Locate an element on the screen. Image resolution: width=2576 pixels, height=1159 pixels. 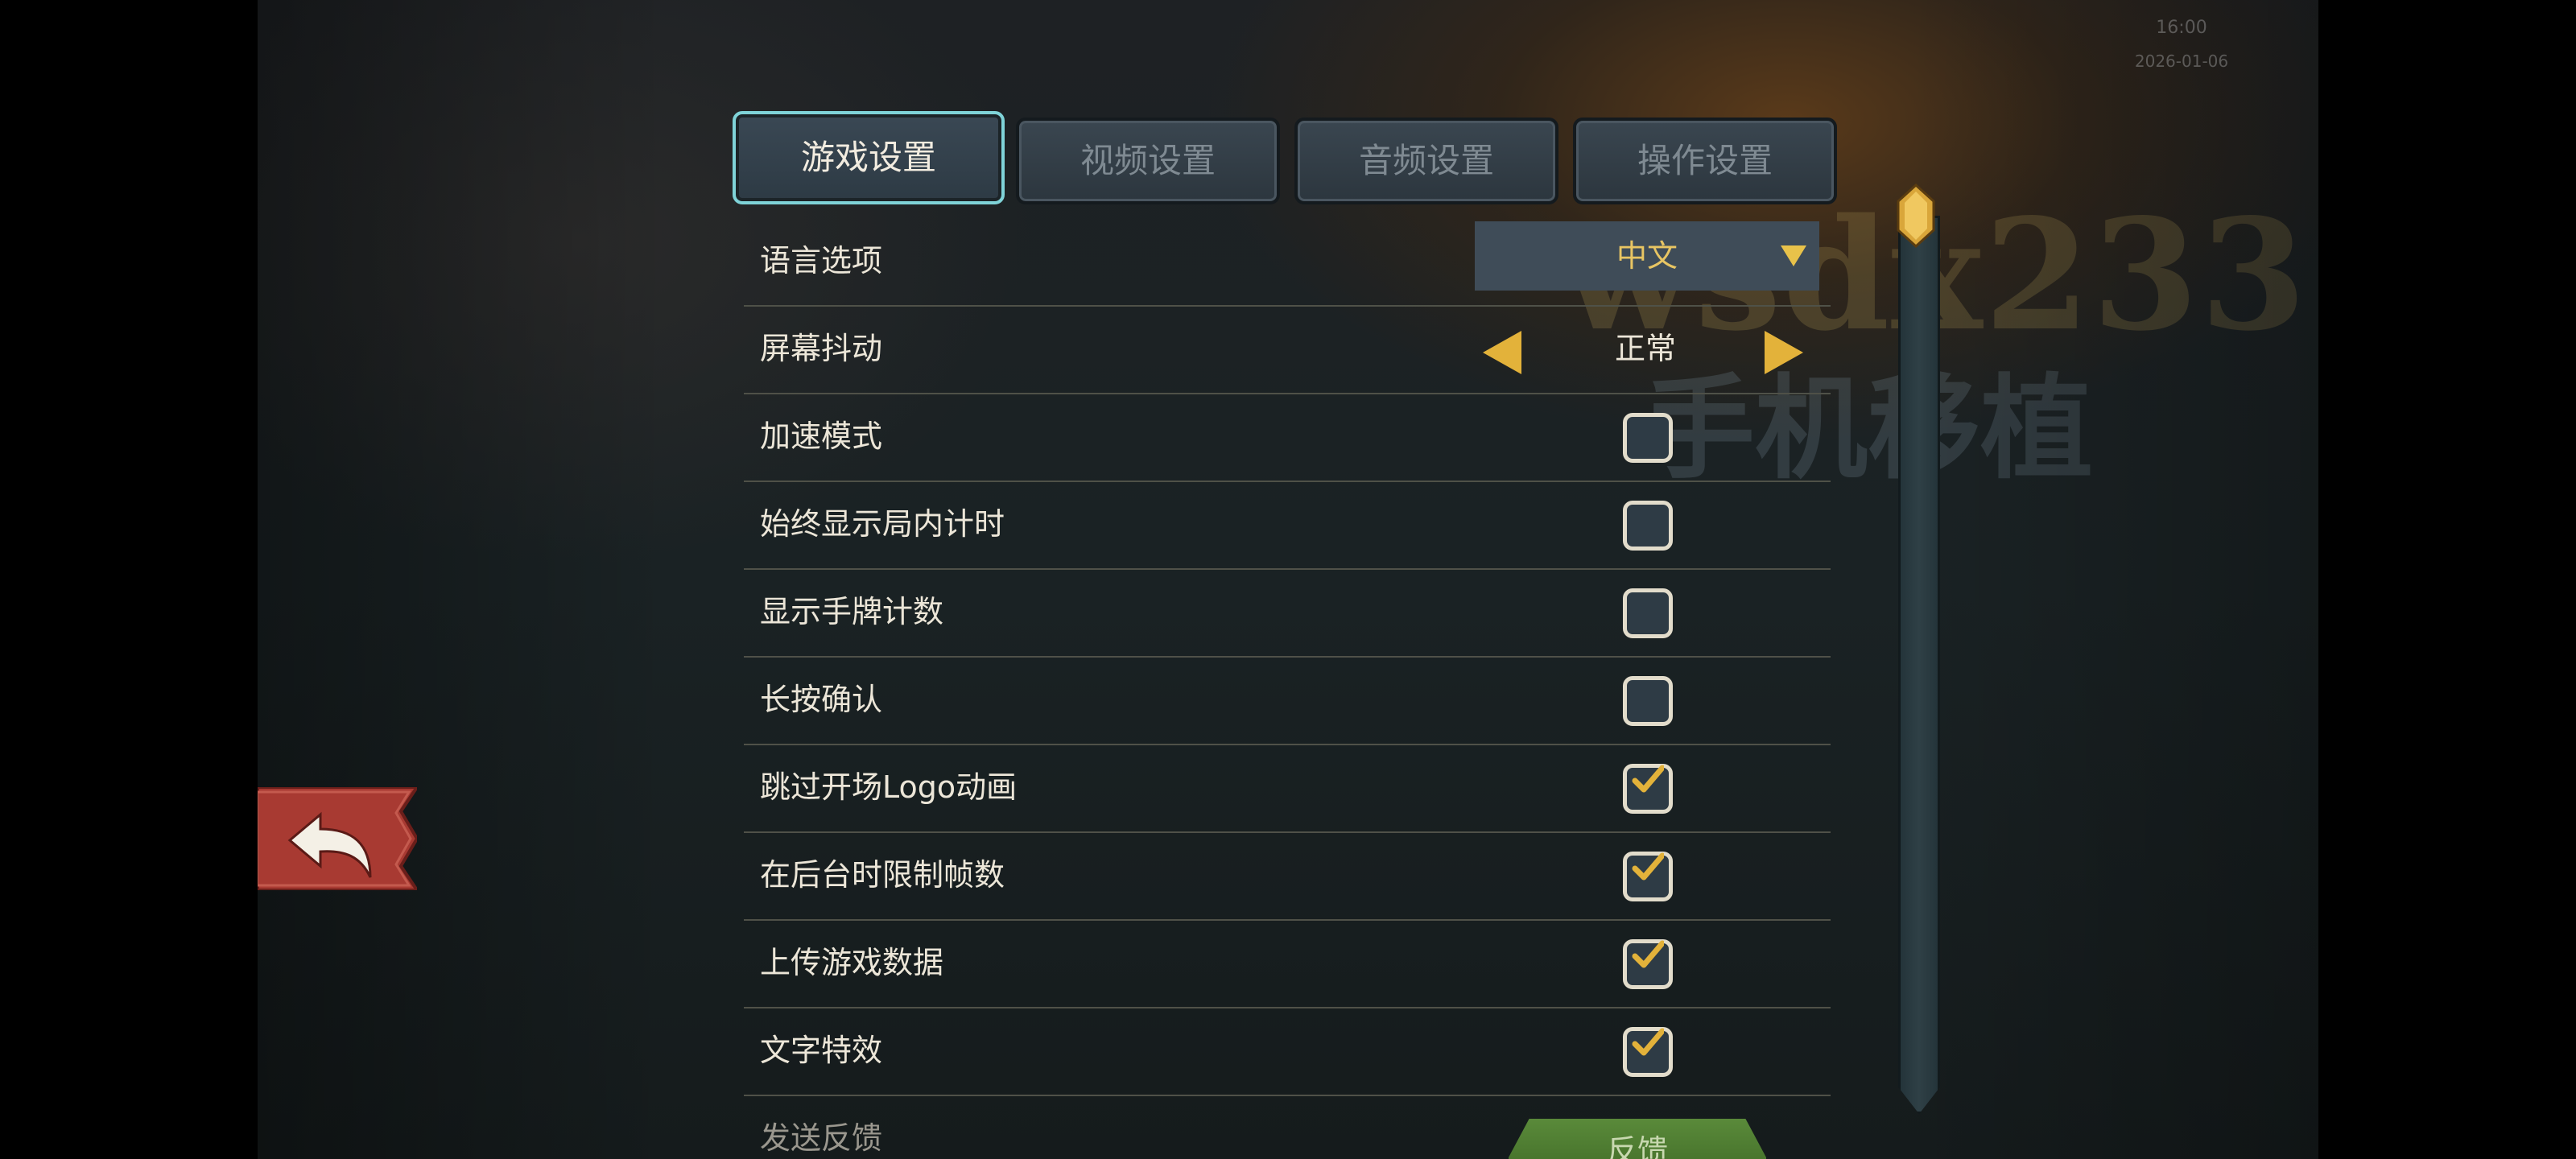
scrollbar-thumb is located at coordinates (1916, 216).